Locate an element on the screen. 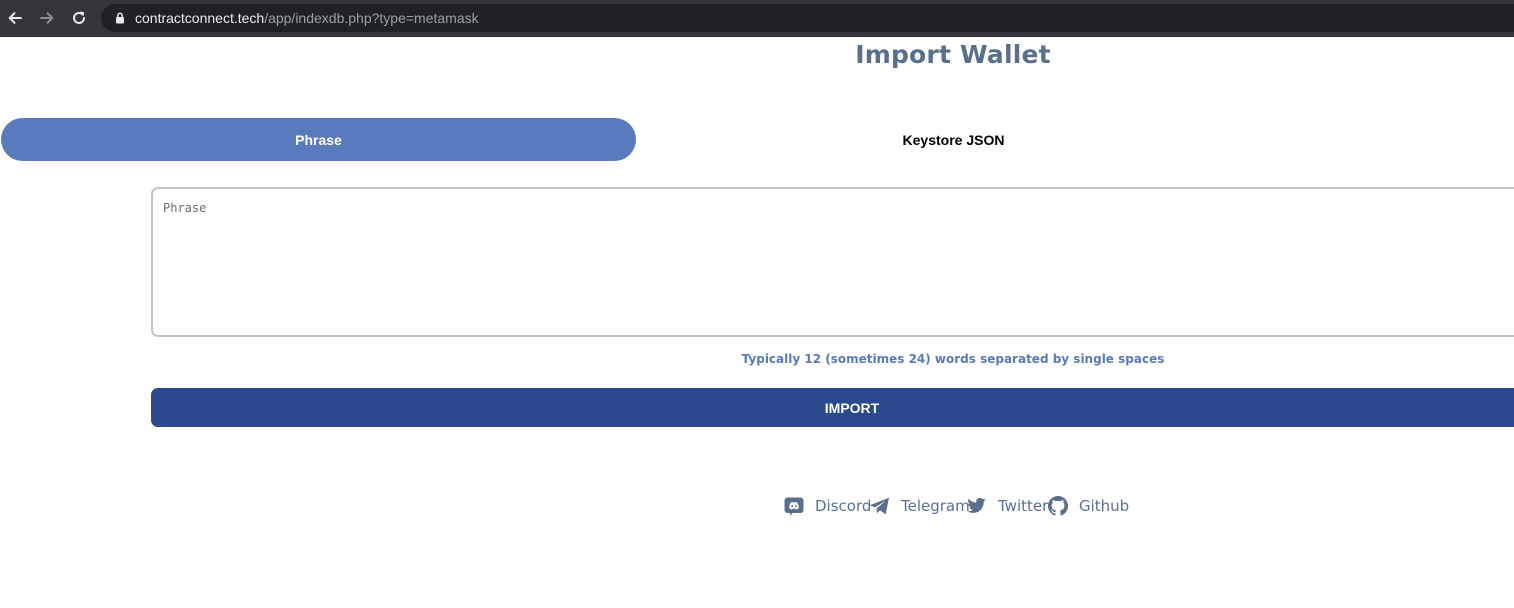  page-title: Import Wallet is located at coordinates (953, 54).